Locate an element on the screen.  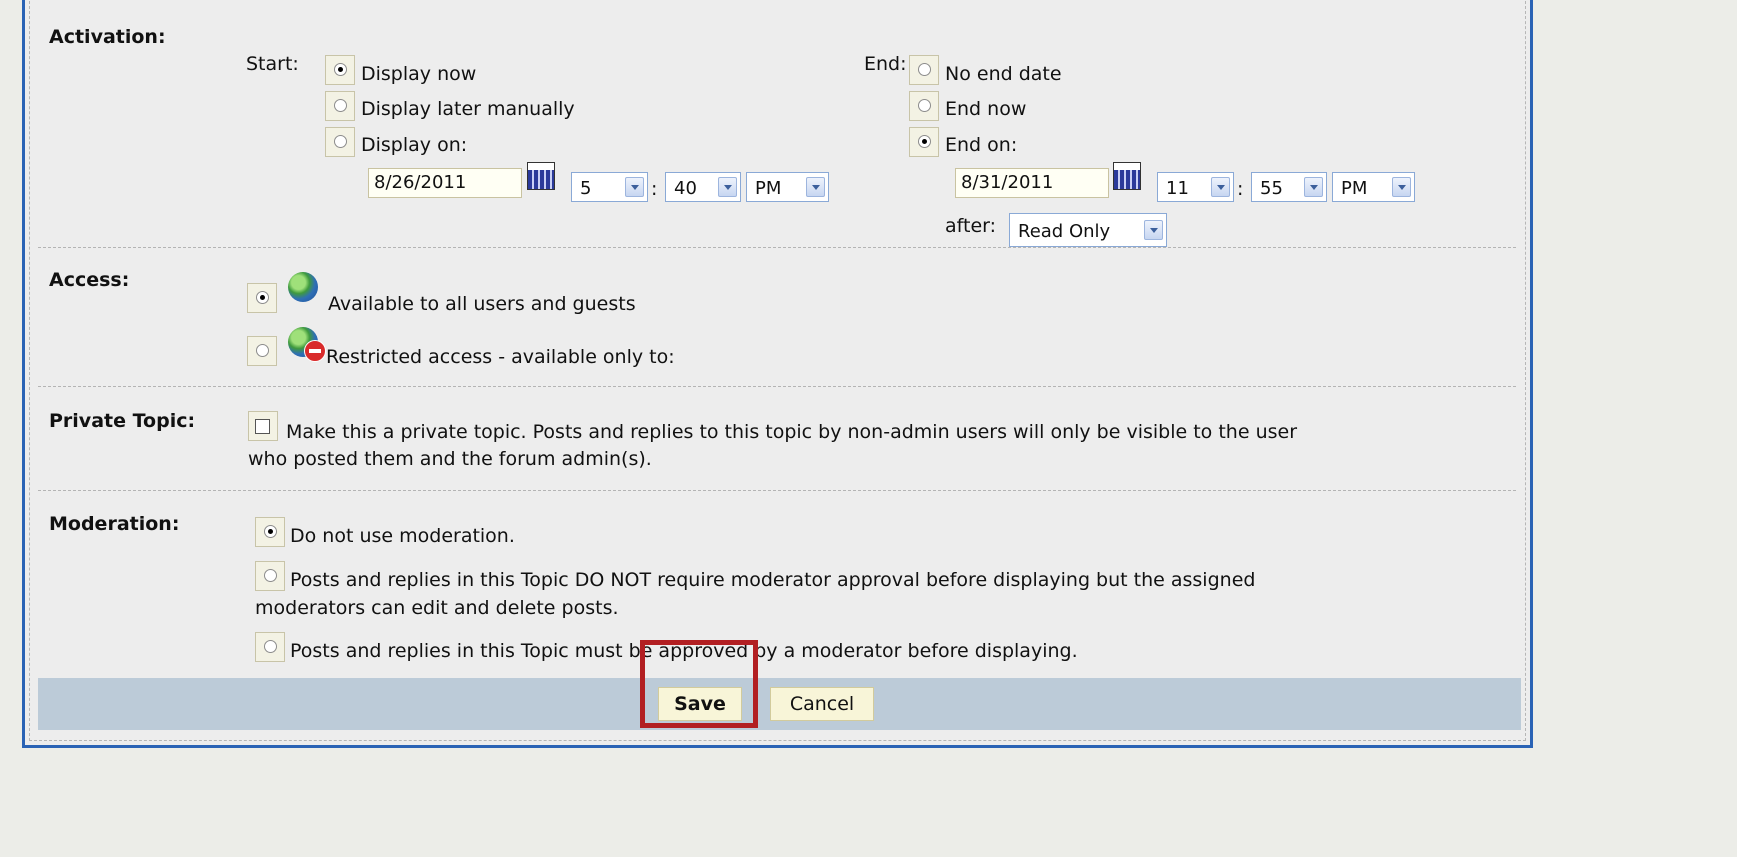
moderation-approve-radio is located at coordinates (270, 647).